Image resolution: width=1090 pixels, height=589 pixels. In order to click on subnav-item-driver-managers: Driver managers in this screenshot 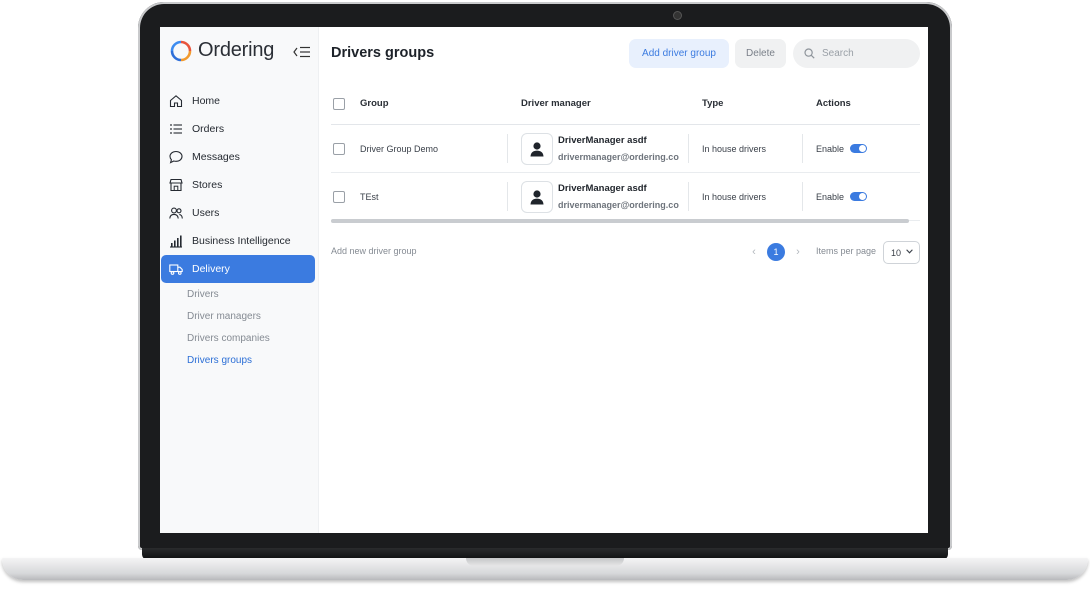, I will do `click(239, 317)`.